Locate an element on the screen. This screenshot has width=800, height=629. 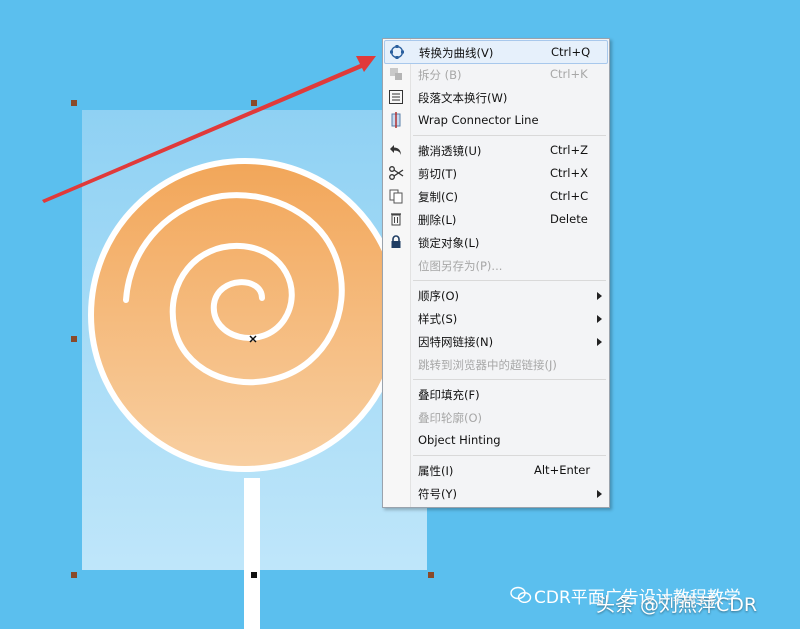
watermark-credit: 头条 @刘燕萍CDR is located at coordinates (677, 605).